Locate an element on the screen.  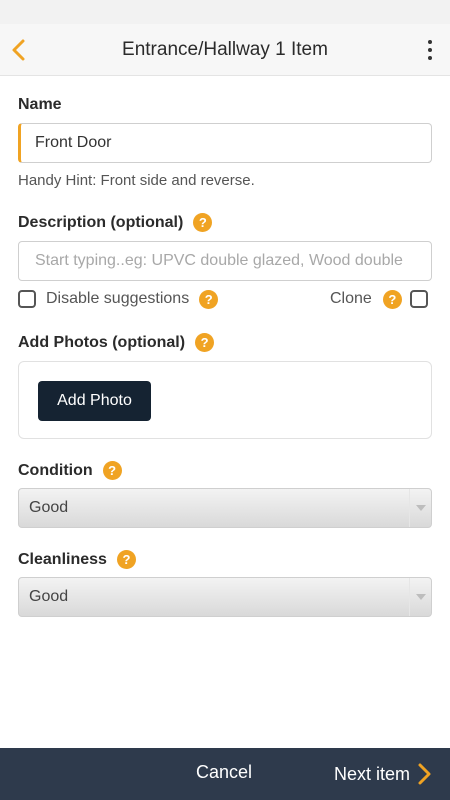
condition-label: Condition ? is located at coordinates (70, 470).